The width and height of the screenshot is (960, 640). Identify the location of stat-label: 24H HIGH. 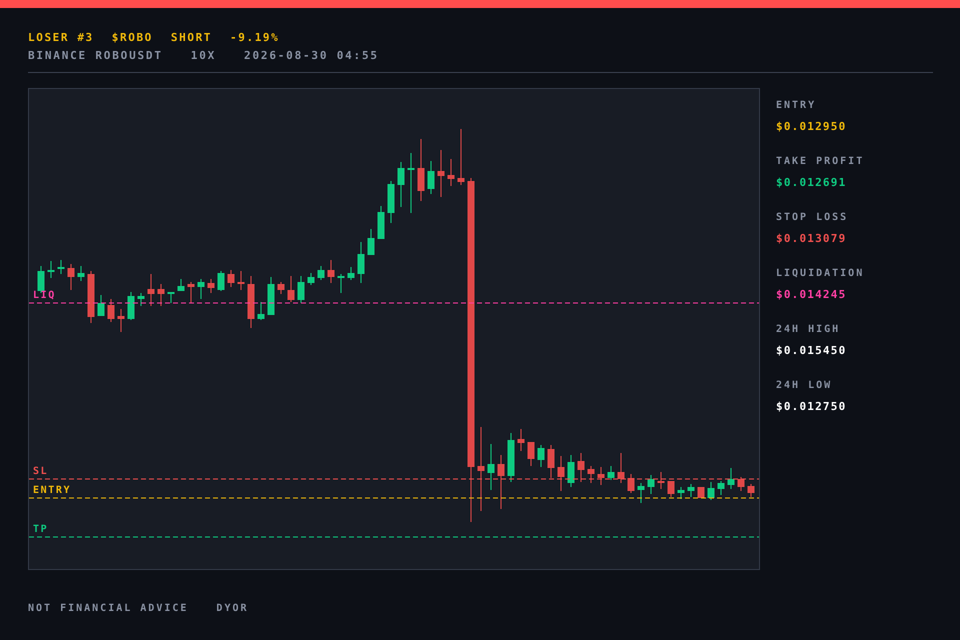
(809, 330).